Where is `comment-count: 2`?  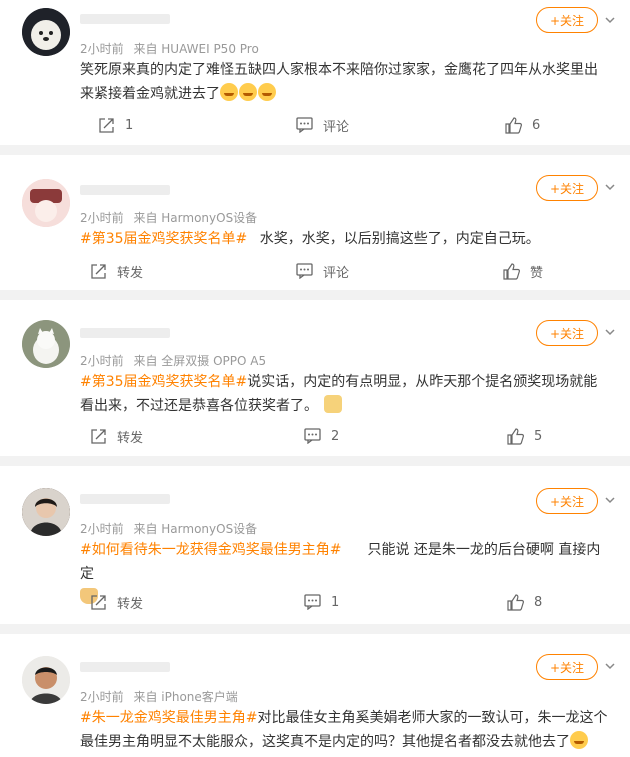 comment-count: 2 is located at coordinates (335, 436).